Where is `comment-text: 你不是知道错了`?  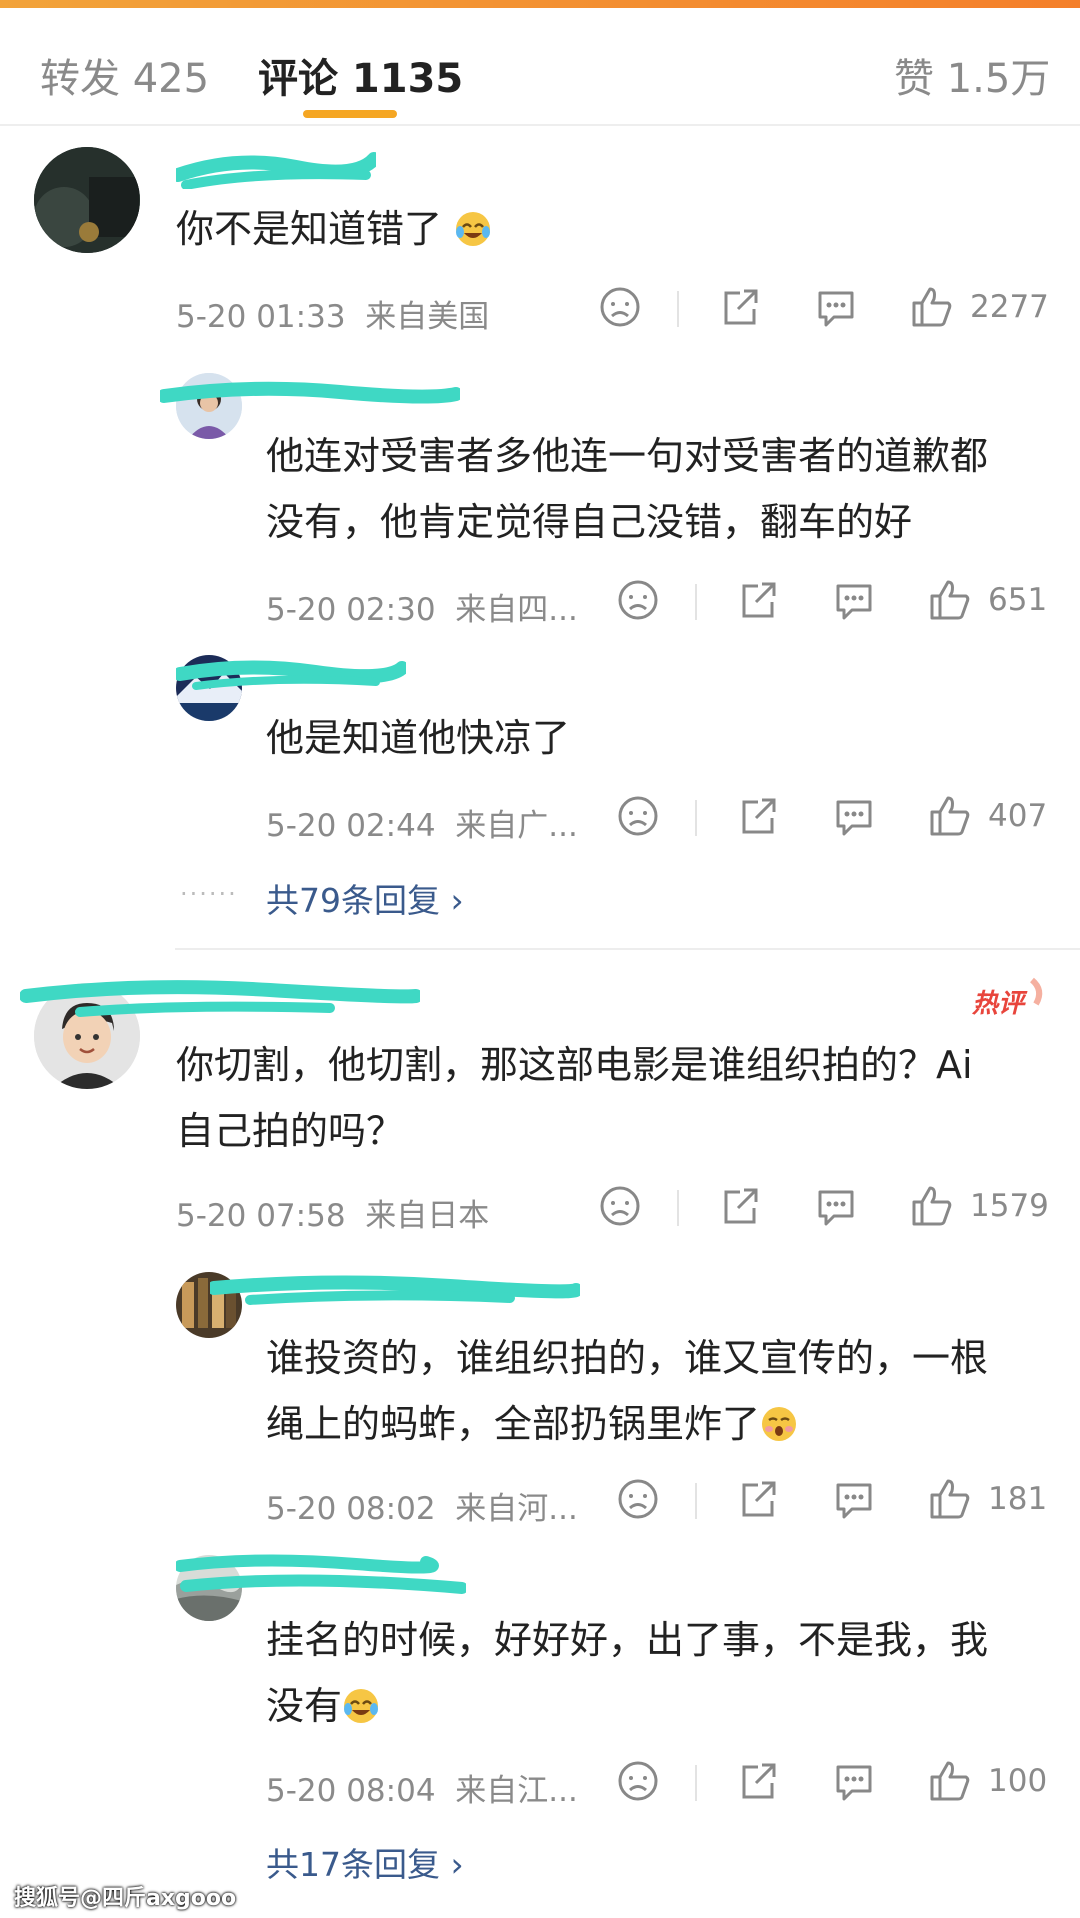 comment-text: 你不是知道错了 is located at coordinates (334, 229).